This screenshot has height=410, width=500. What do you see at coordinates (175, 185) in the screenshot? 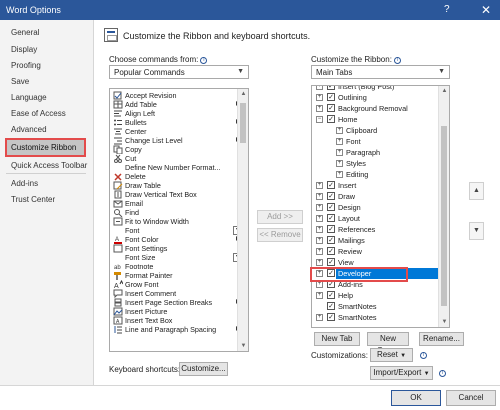
I see `list-item: Draw Table` at bounding box center [175, 185].